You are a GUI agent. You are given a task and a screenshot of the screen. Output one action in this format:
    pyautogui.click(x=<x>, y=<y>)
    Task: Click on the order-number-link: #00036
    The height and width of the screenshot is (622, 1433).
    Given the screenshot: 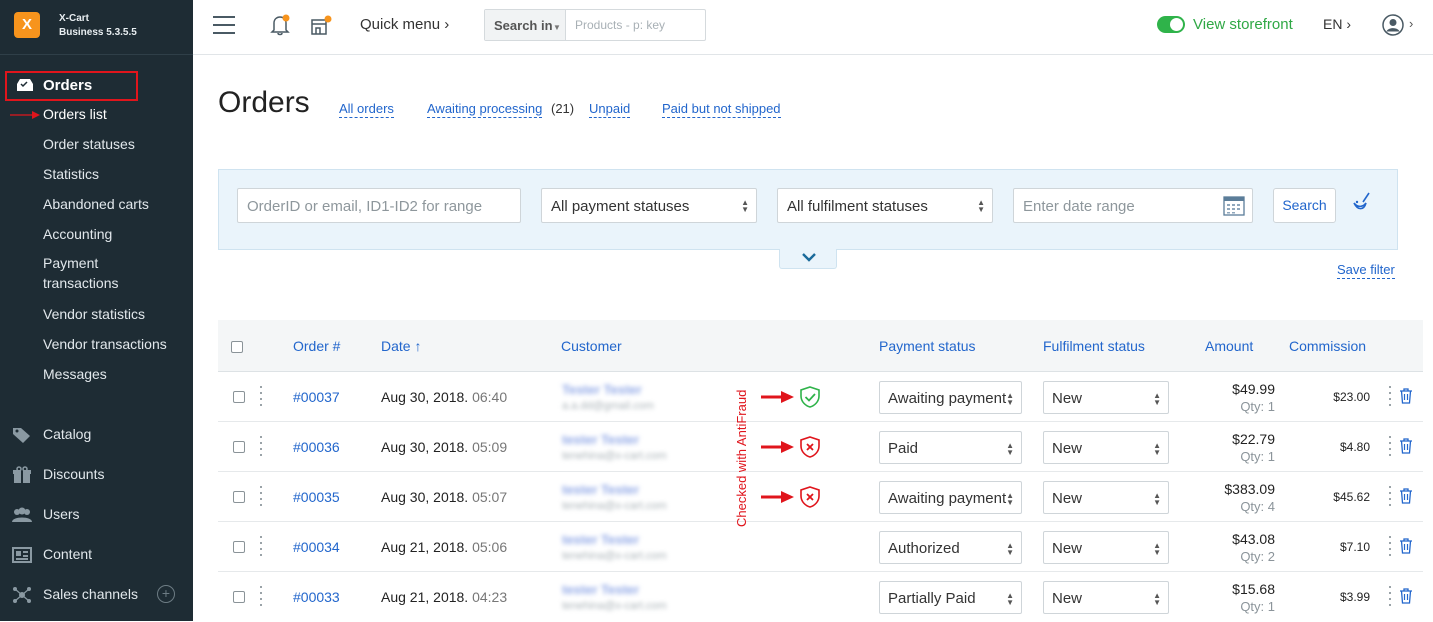 What is the action you would take?
    pyautogui.click(x=316, y=447)
    